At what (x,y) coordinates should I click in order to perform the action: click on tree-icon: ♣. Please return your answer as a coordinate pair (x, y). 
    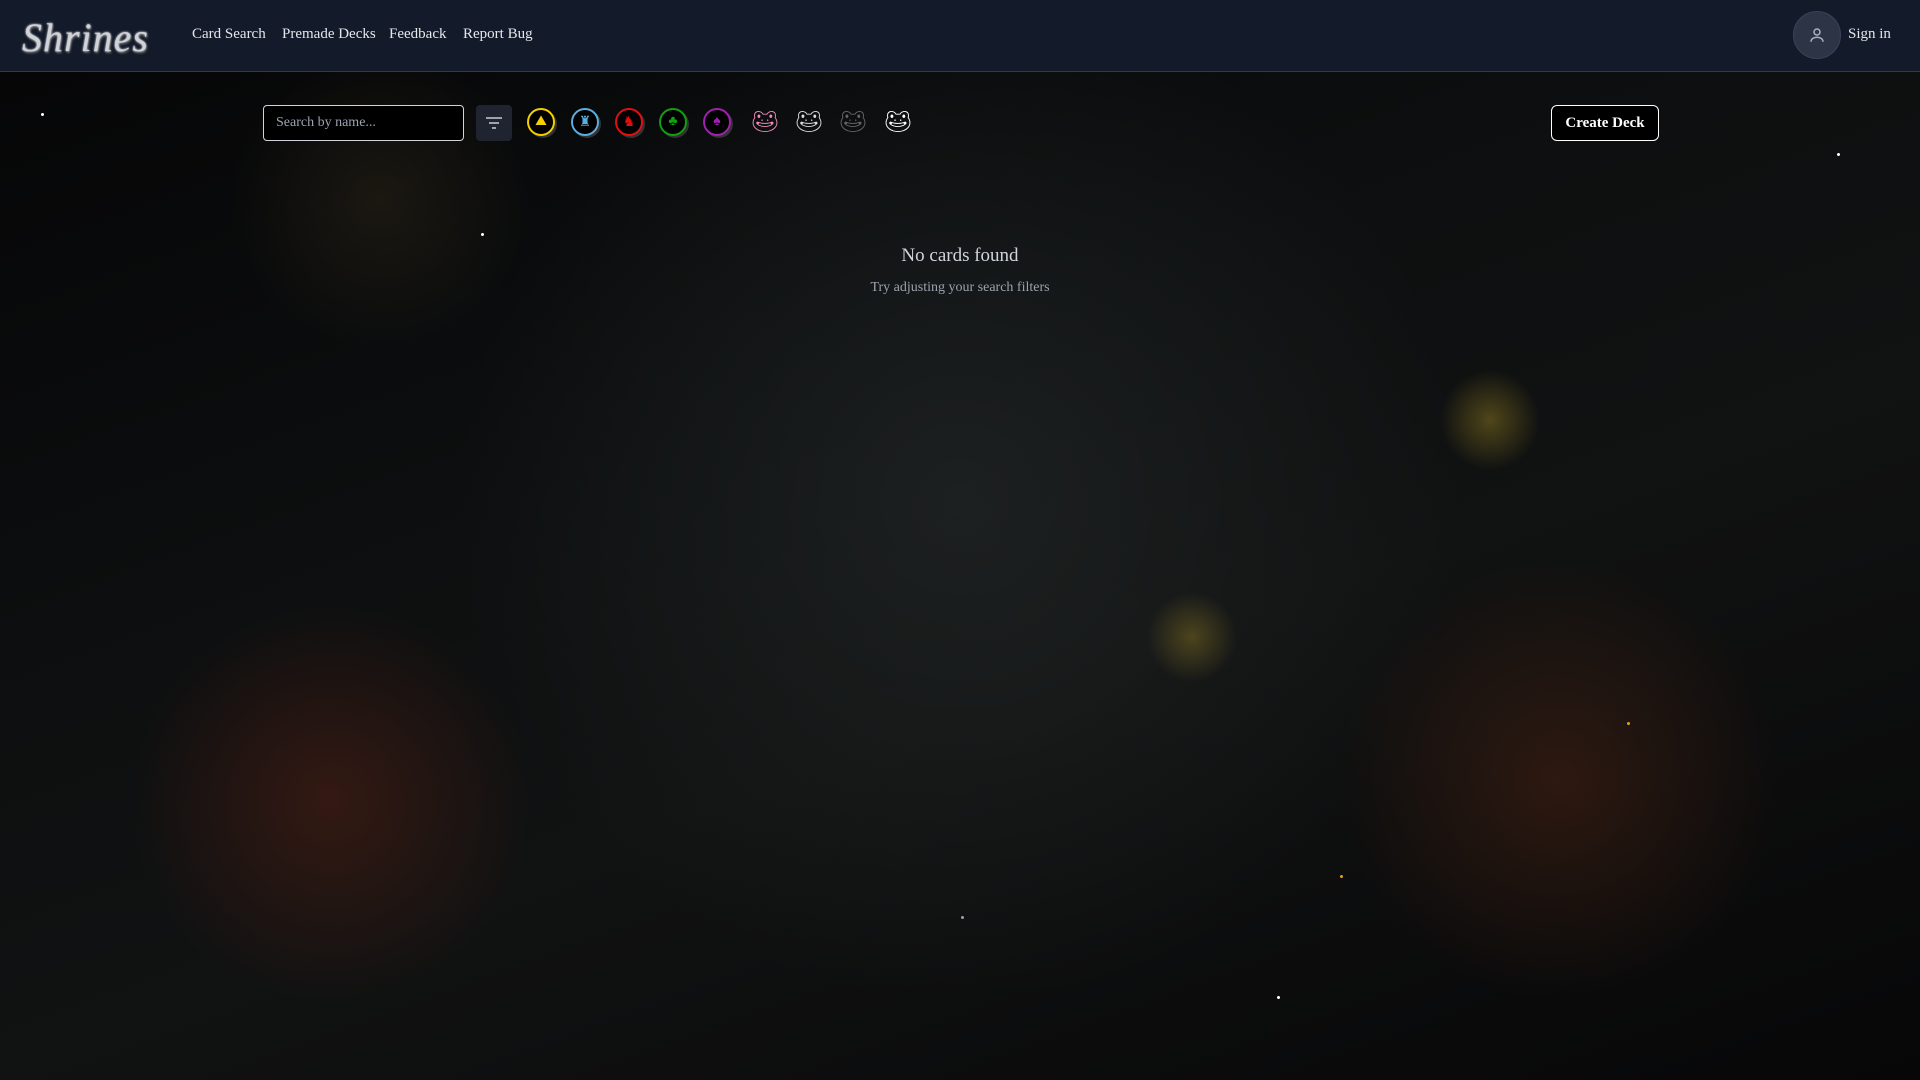
    Looking at the image, I should click on (673, 121).